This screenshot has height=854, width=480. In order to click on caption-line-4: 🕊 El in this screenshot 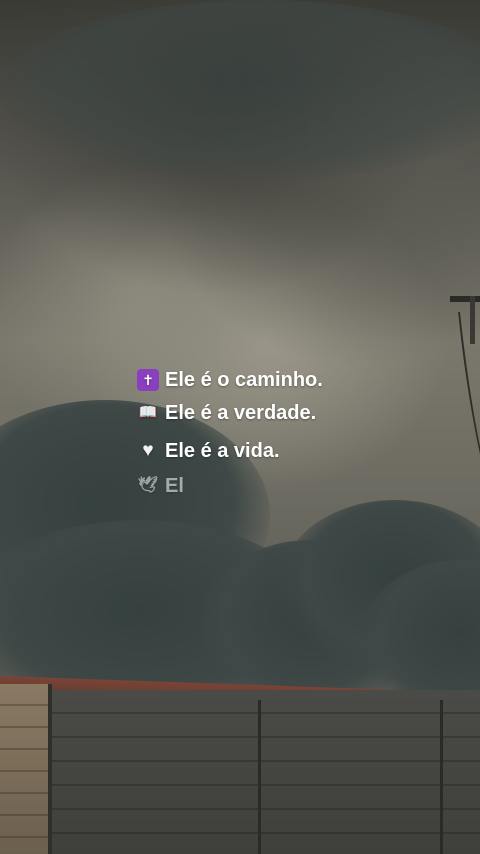, I will do `click(160, 486)`.